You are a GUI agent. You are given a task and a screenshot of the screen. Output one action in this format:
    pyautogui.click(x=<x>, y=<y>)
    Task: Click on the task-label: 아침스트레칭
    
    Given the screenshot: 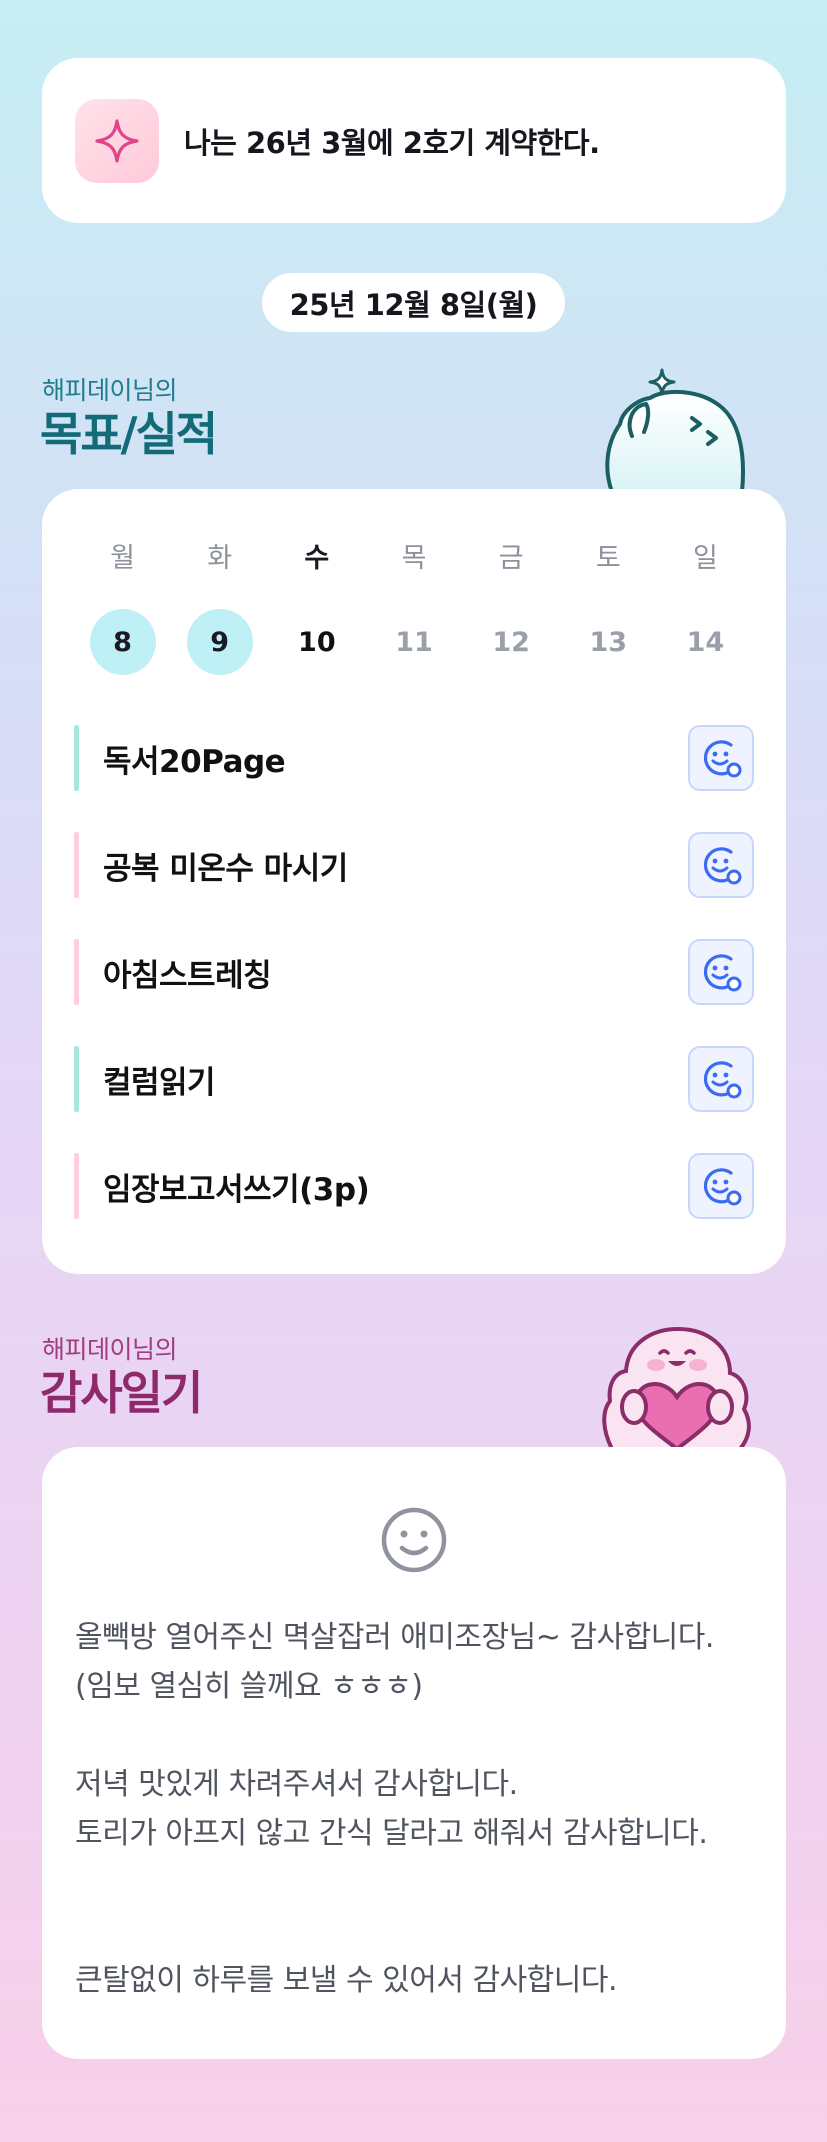 What is the action you would take?
    pyautogui.click(x=187, y=976)
    